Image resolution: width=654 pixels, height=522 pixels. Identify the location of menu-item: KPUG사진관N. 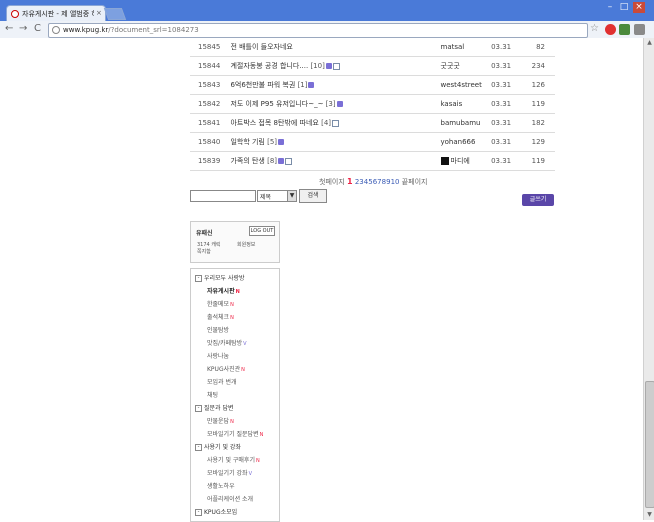
(226, 368).